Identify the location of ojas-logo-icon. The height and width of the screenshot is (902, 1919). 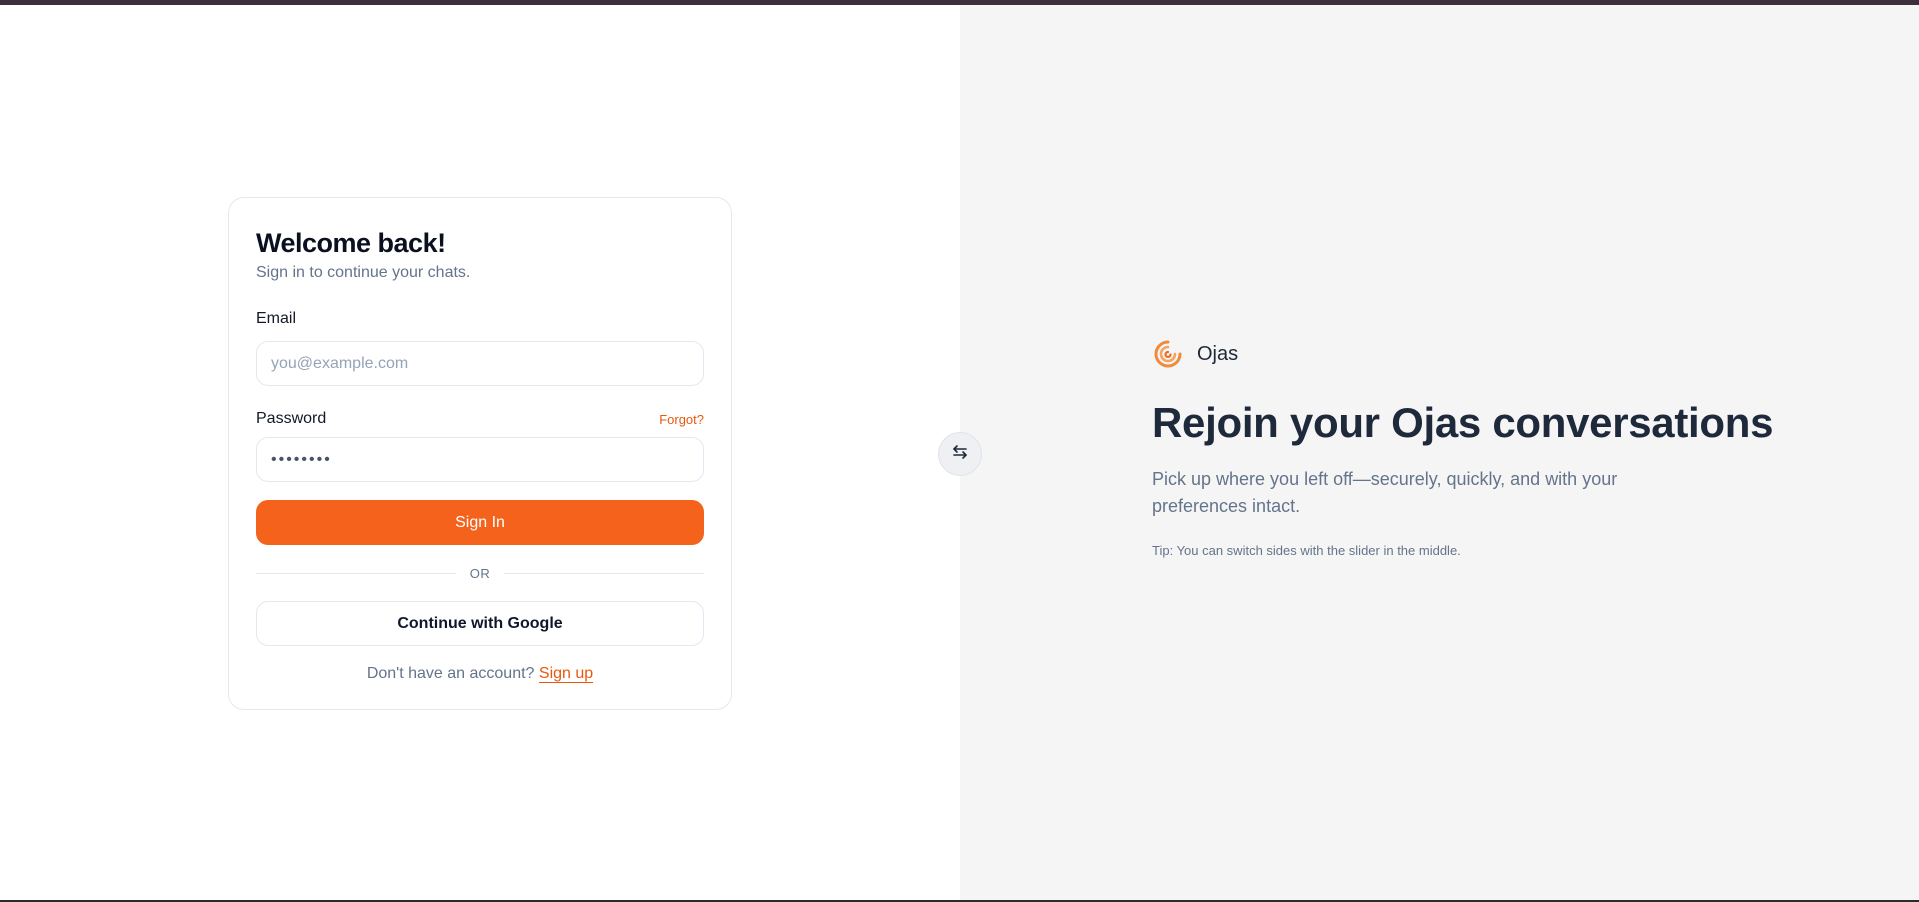
(1168, 354).